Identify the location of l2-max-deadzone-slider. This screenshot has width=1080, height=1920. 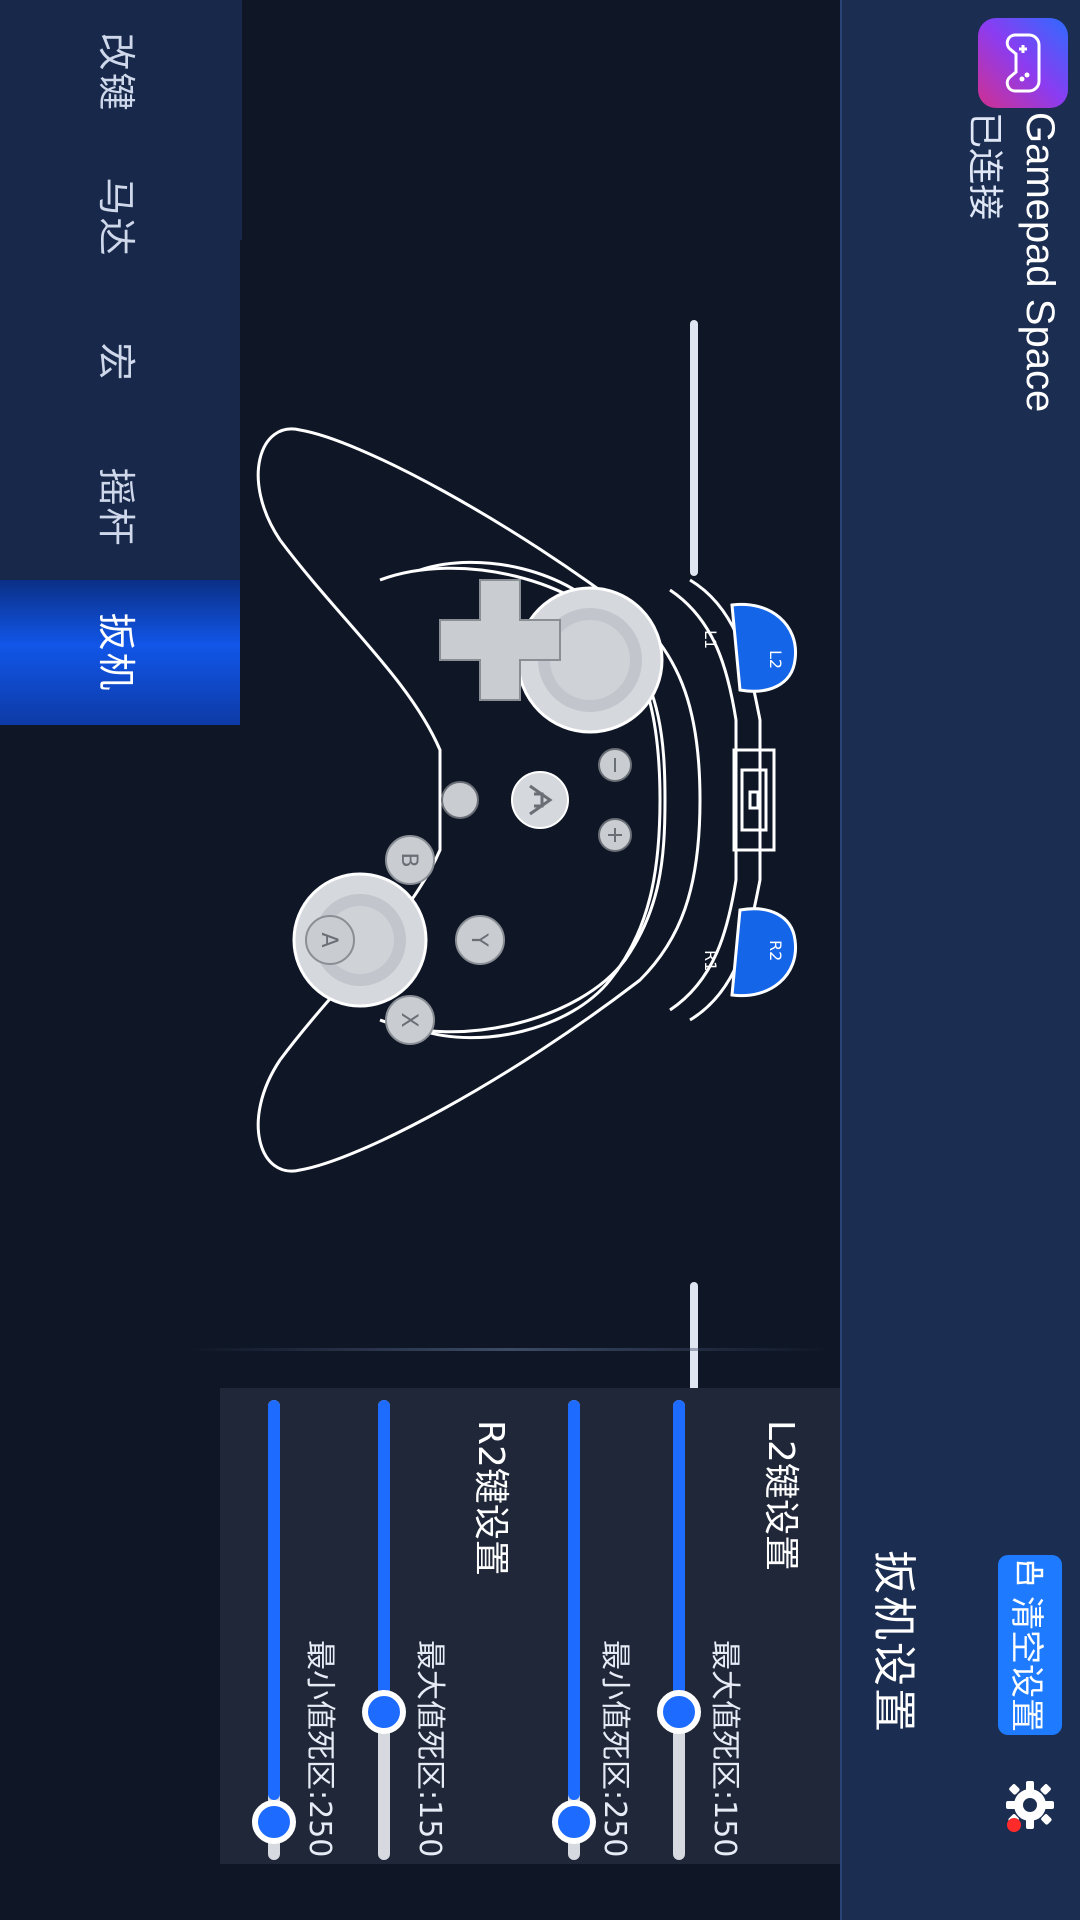
(679, 1630).